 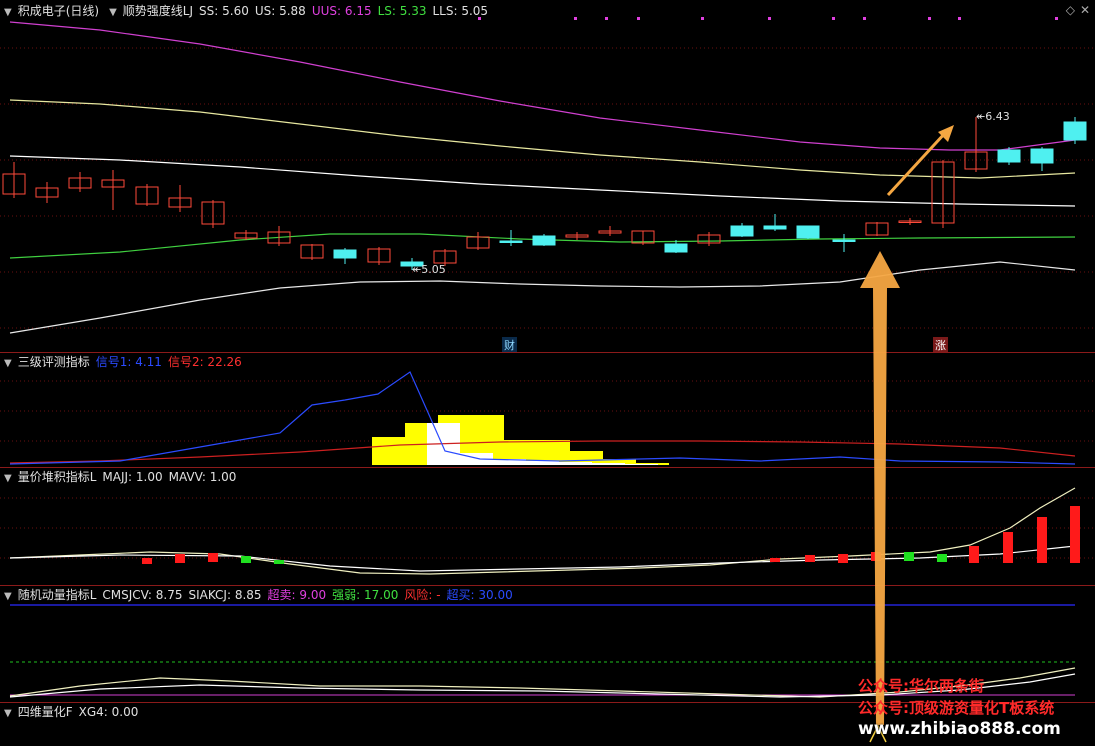 What do you see at coordinates (509, 345) in the screenshot?
I see `marker-cai: 财` at bounding box center [509, 345].